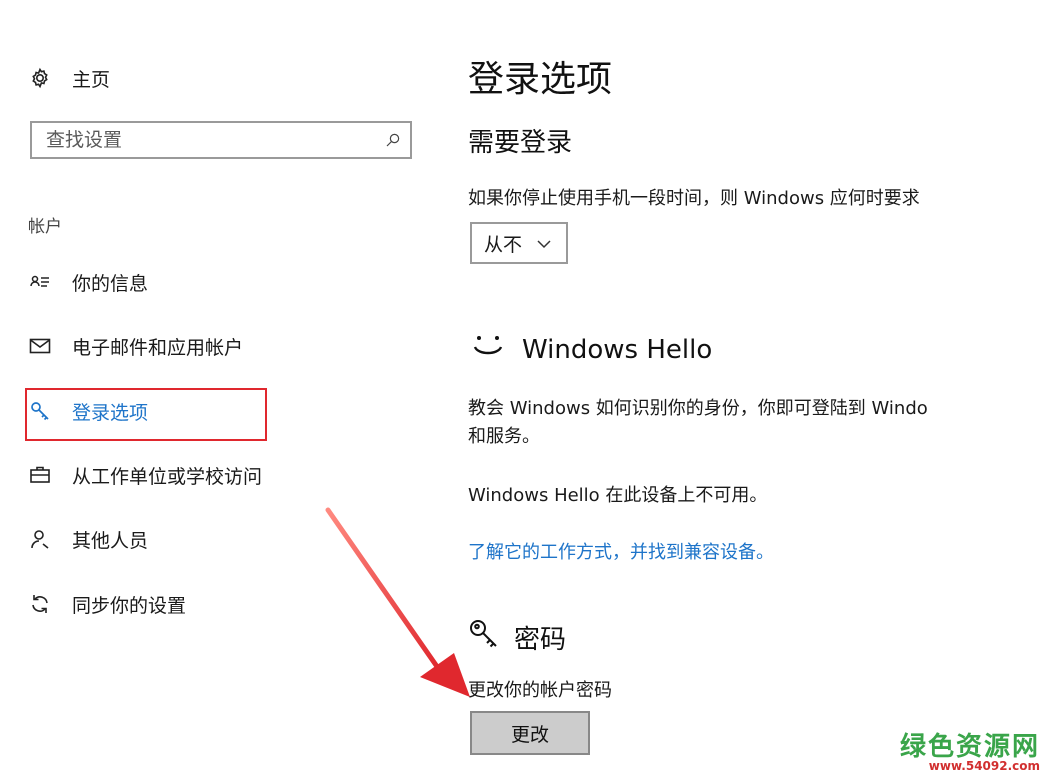 This screenshot has height=773, width=1048. Describe the element at coordinates (540, 690) in the screenshot. I see `password-description: 更改你的帐户密码` at that location.